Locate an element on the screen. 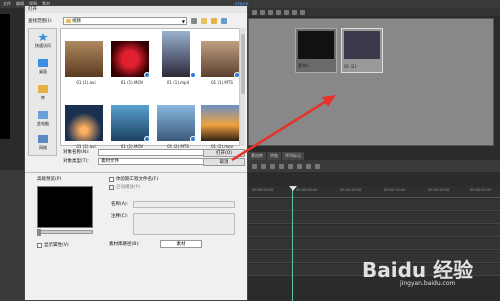 The width and height of the screenshot is (500, 301). places-bar: 快速访问 桌面 库 此电脑 网络 is located at coordinates (42, 92).